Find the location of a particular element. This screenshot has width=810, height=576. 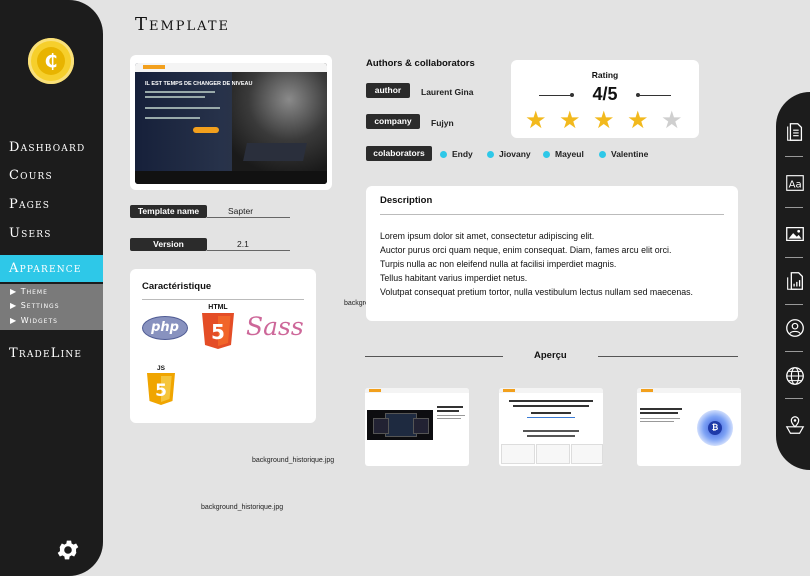

svg-text: Aa is located at coordinates (795, 185).